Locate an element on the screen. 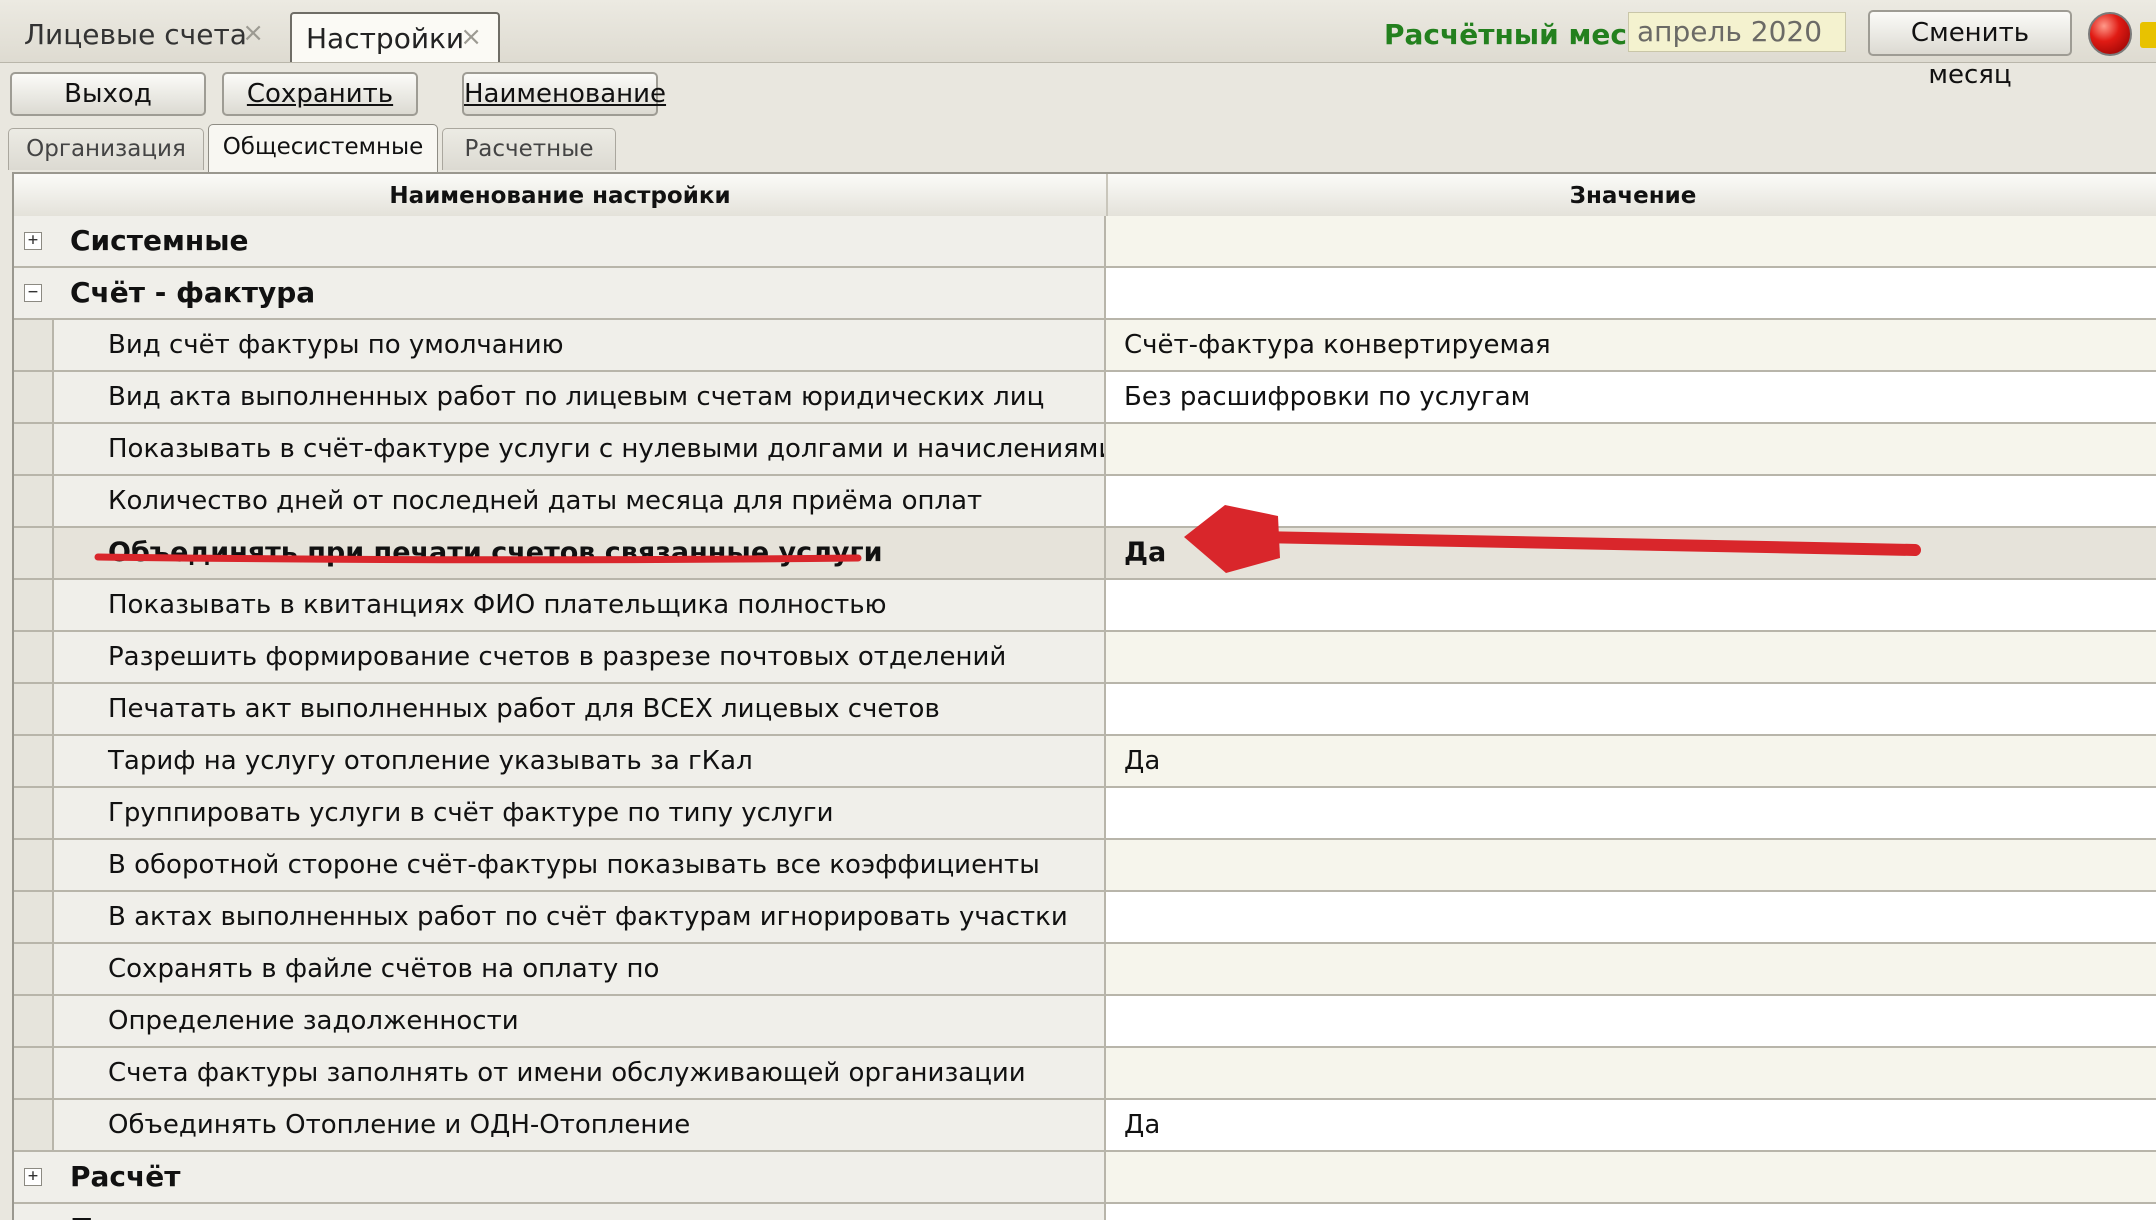 This screenshot has width=2156, height=1220. grid-header: Наименование настройки Значение is located at coordinates (1085, 195).